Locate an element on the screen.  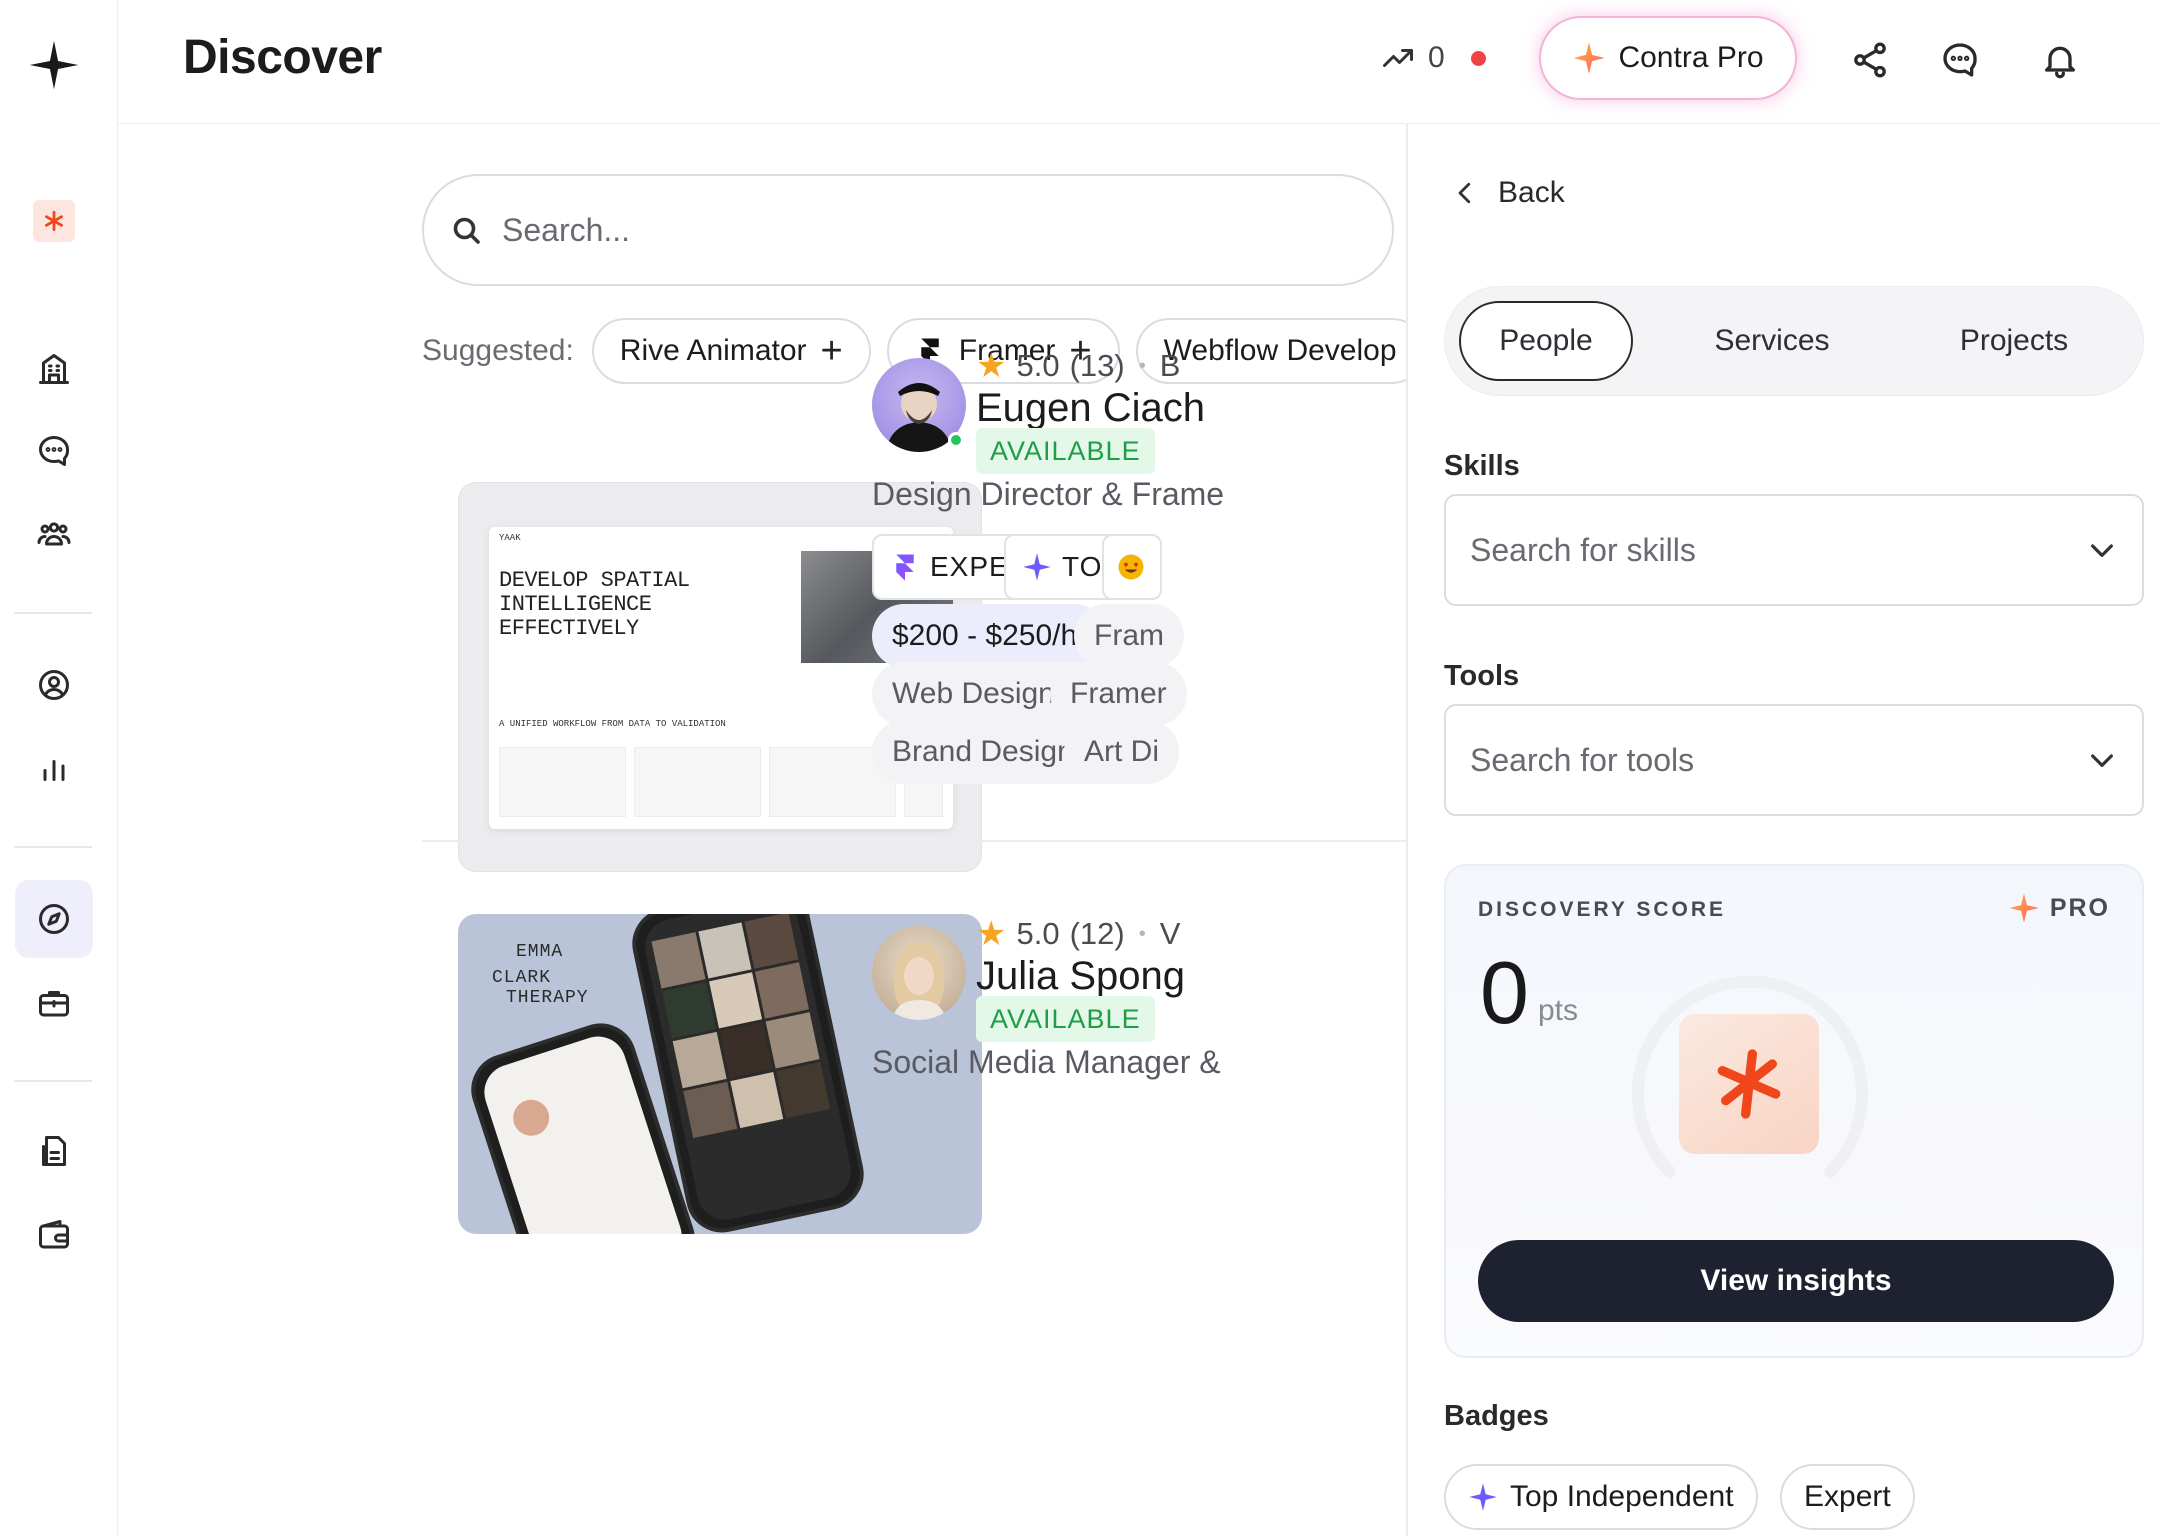
location: V is located at coordinates (1170, 933).